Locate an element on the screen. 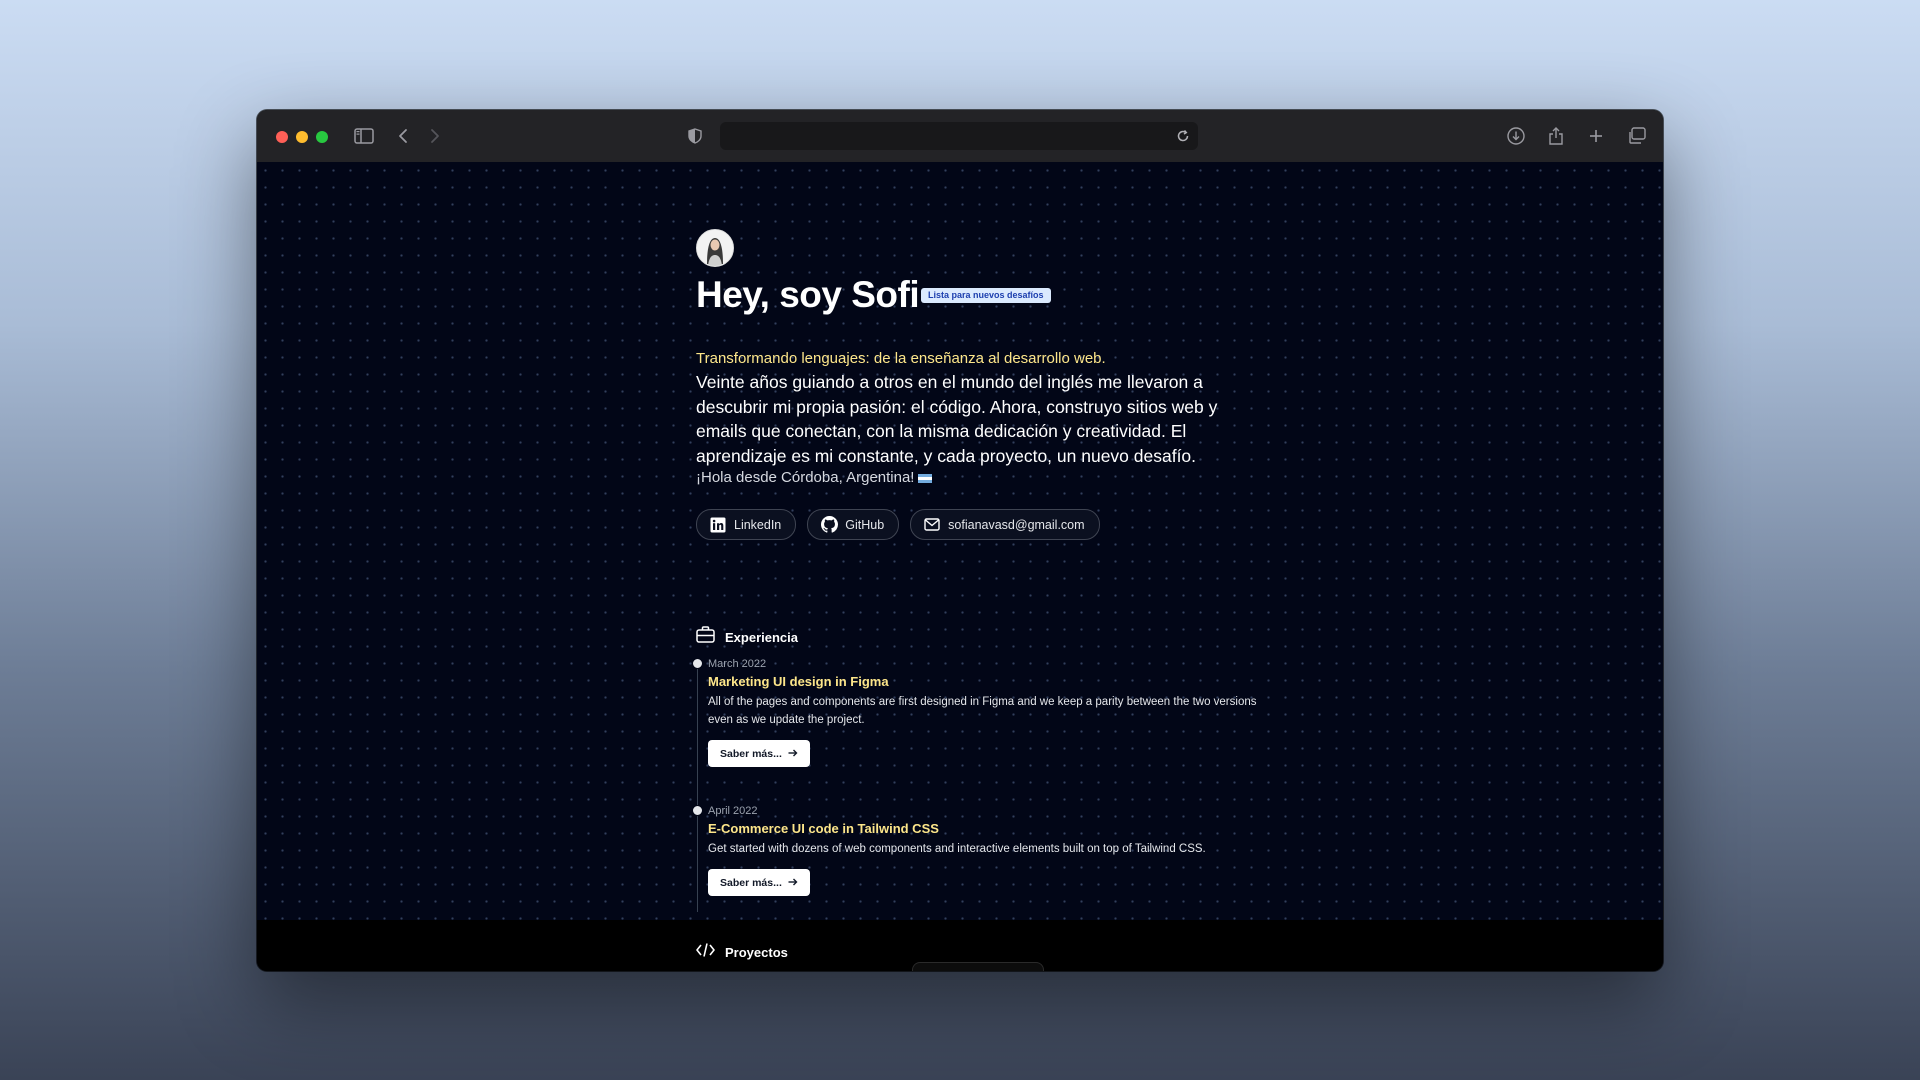 This screenshot has width=1920, height=1080. share-icon is located at coordinates (1556, 136).